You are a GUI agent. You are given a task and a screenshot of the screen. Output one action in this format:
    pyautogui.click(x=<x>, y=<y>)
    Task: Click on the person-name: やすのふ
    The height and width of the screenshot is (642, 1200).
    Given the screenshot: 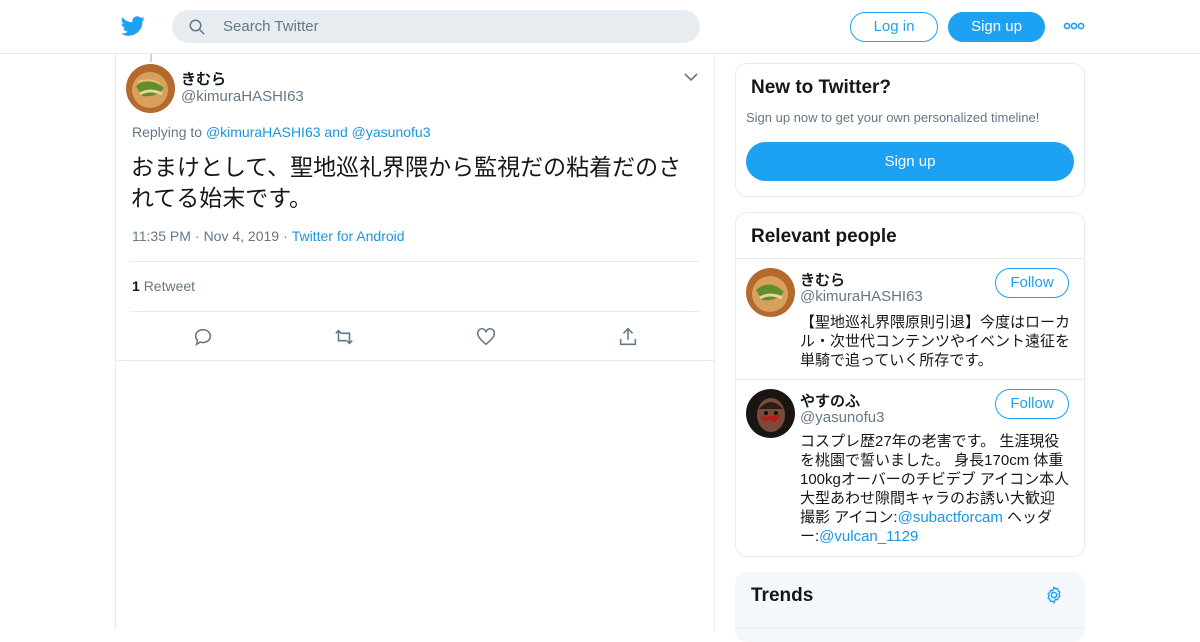 What is the action you would take?
    pyautogui.click(x=830, y=400)
    